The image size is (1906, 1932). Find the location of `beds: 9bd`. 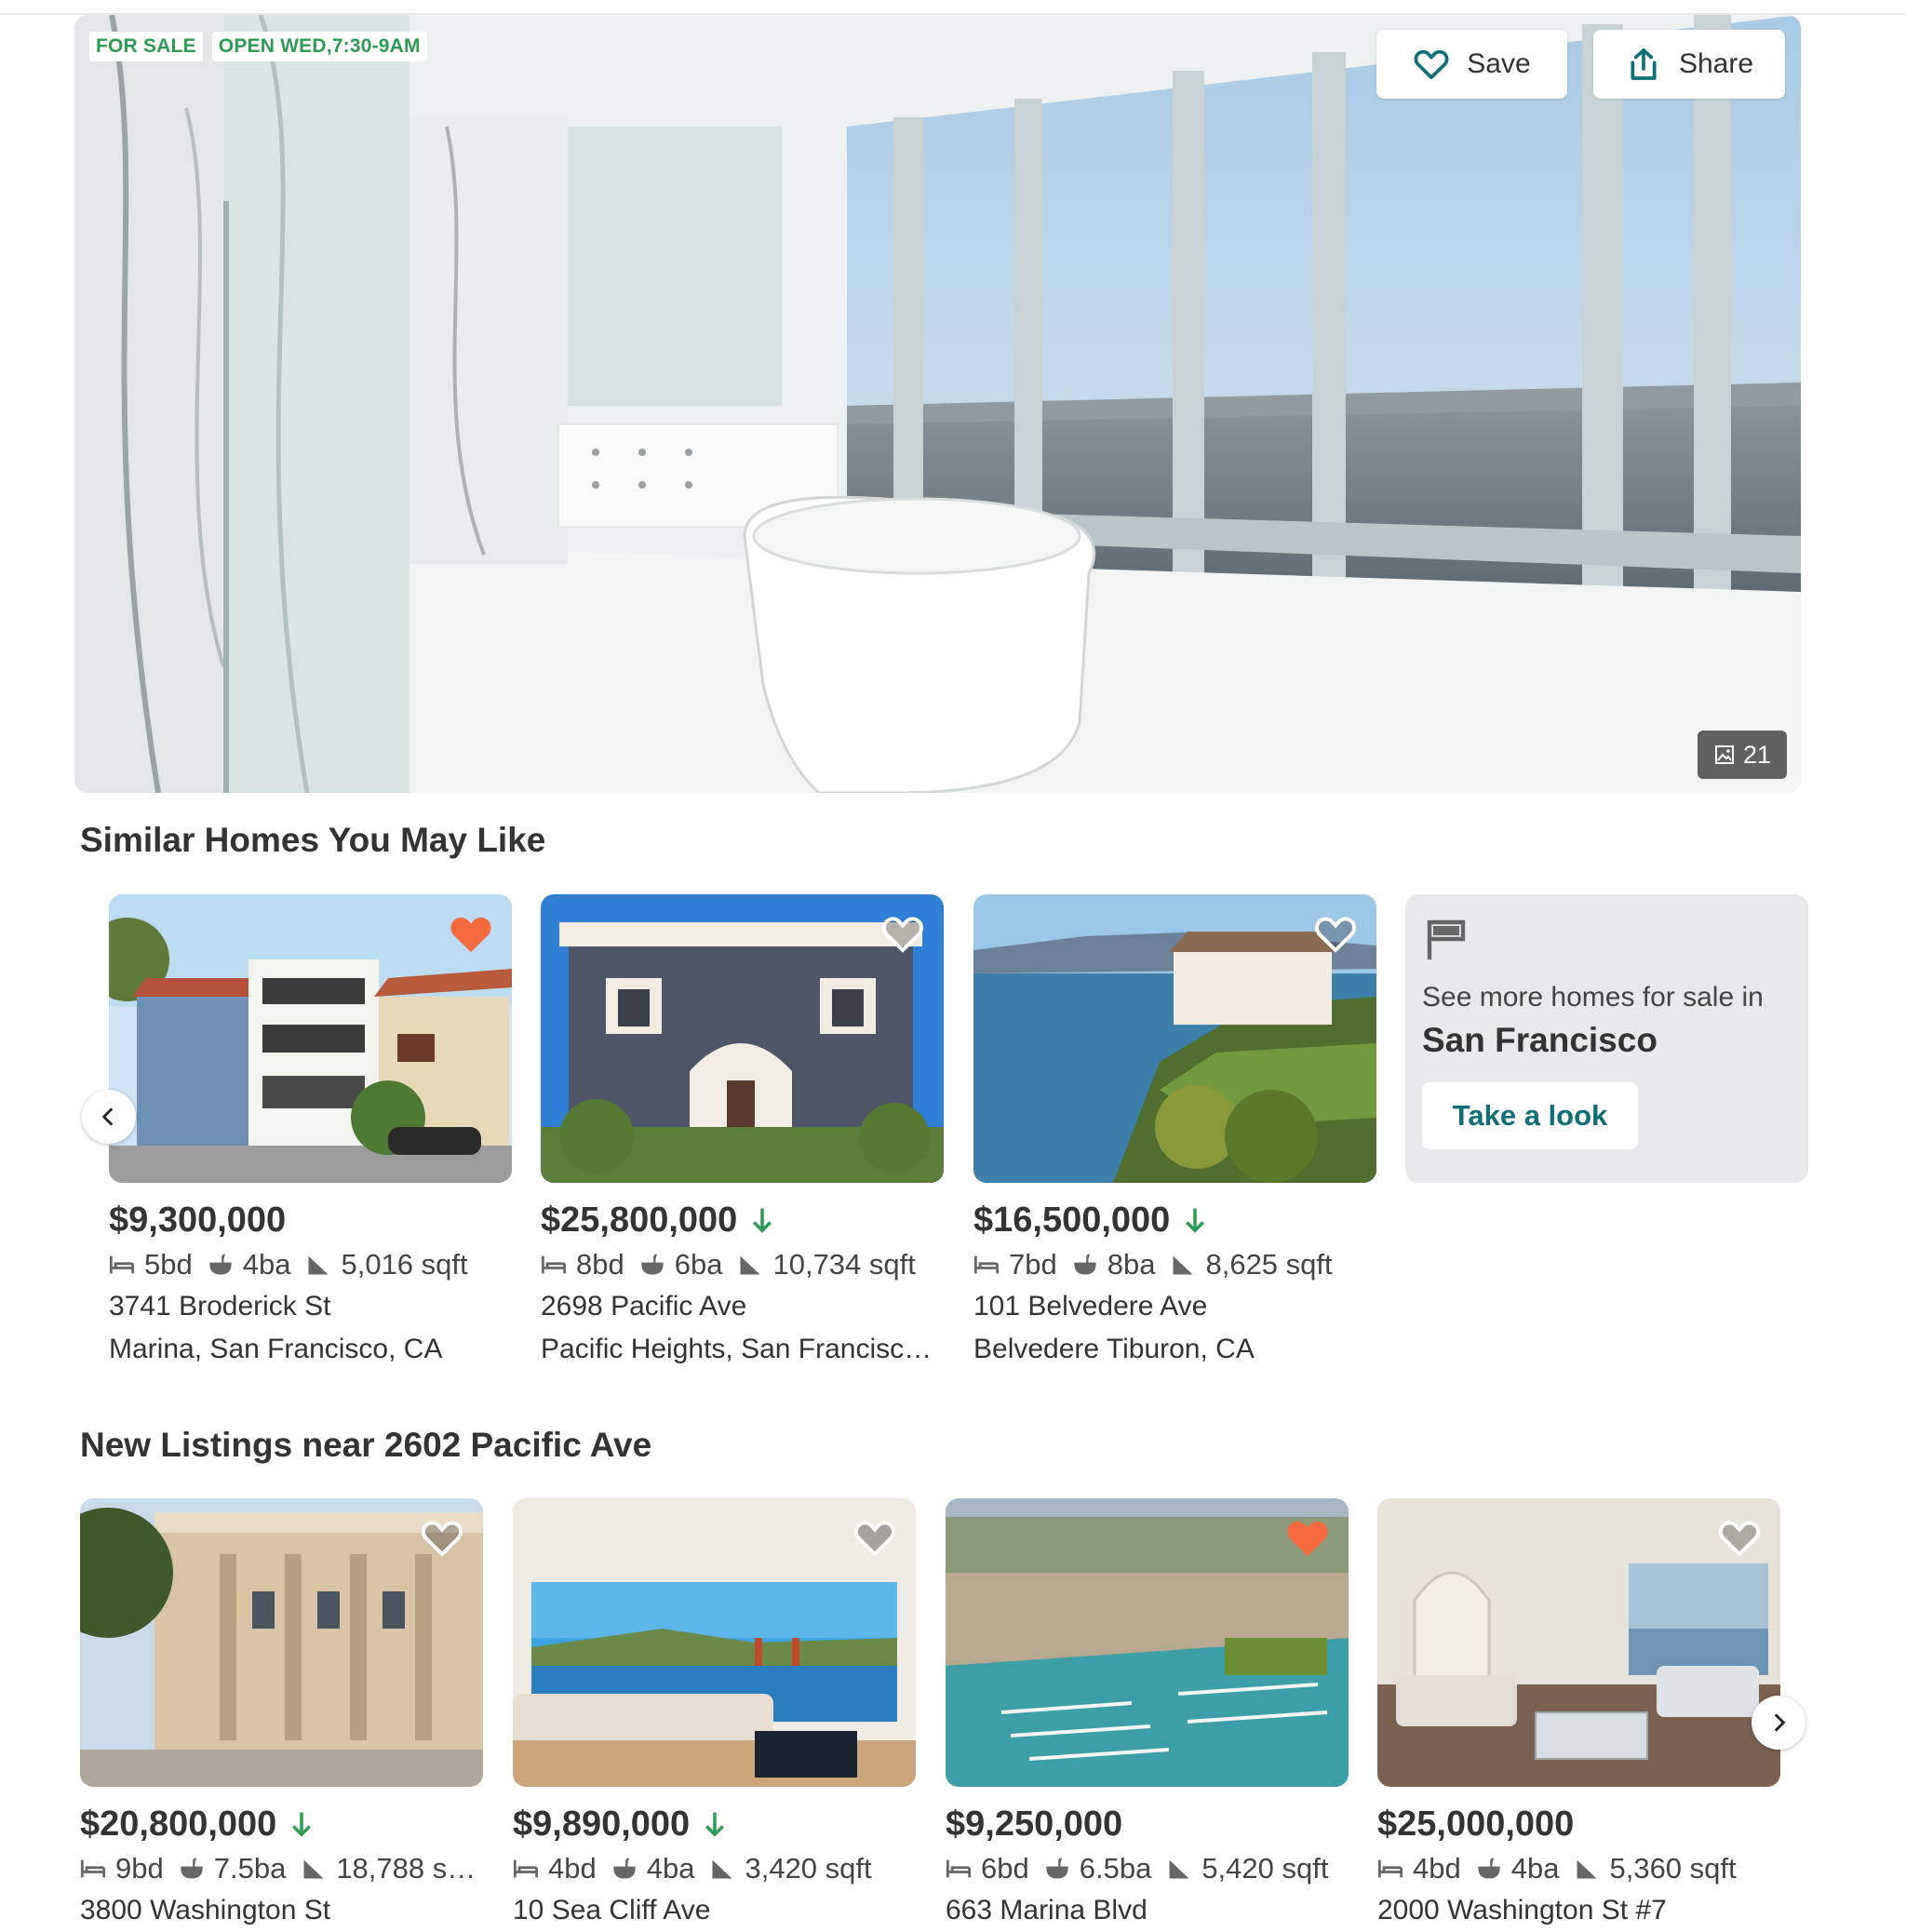

beds: 9bd is located at coordinates (139, 1868).